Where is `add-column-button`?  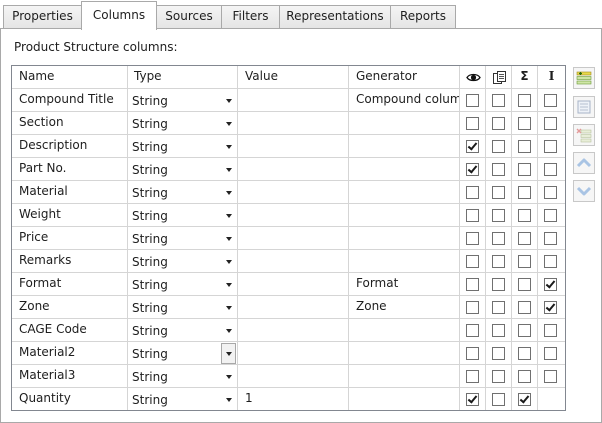
add-column-button is located at coordinates (584, 78).